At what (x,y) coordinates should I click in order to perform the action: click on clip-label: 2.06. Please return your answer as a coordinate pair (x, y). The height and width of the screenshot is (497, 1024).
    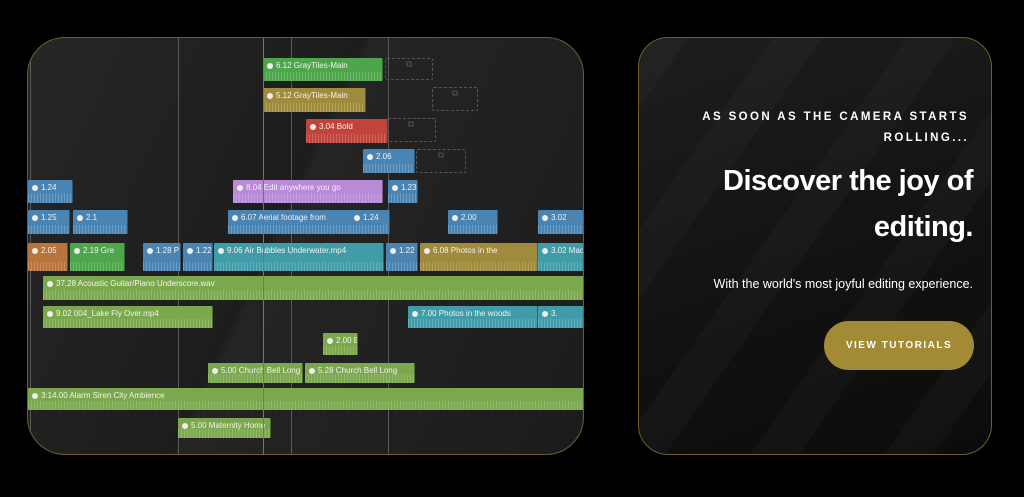
    Looking at the image, I should click on (384, 156).